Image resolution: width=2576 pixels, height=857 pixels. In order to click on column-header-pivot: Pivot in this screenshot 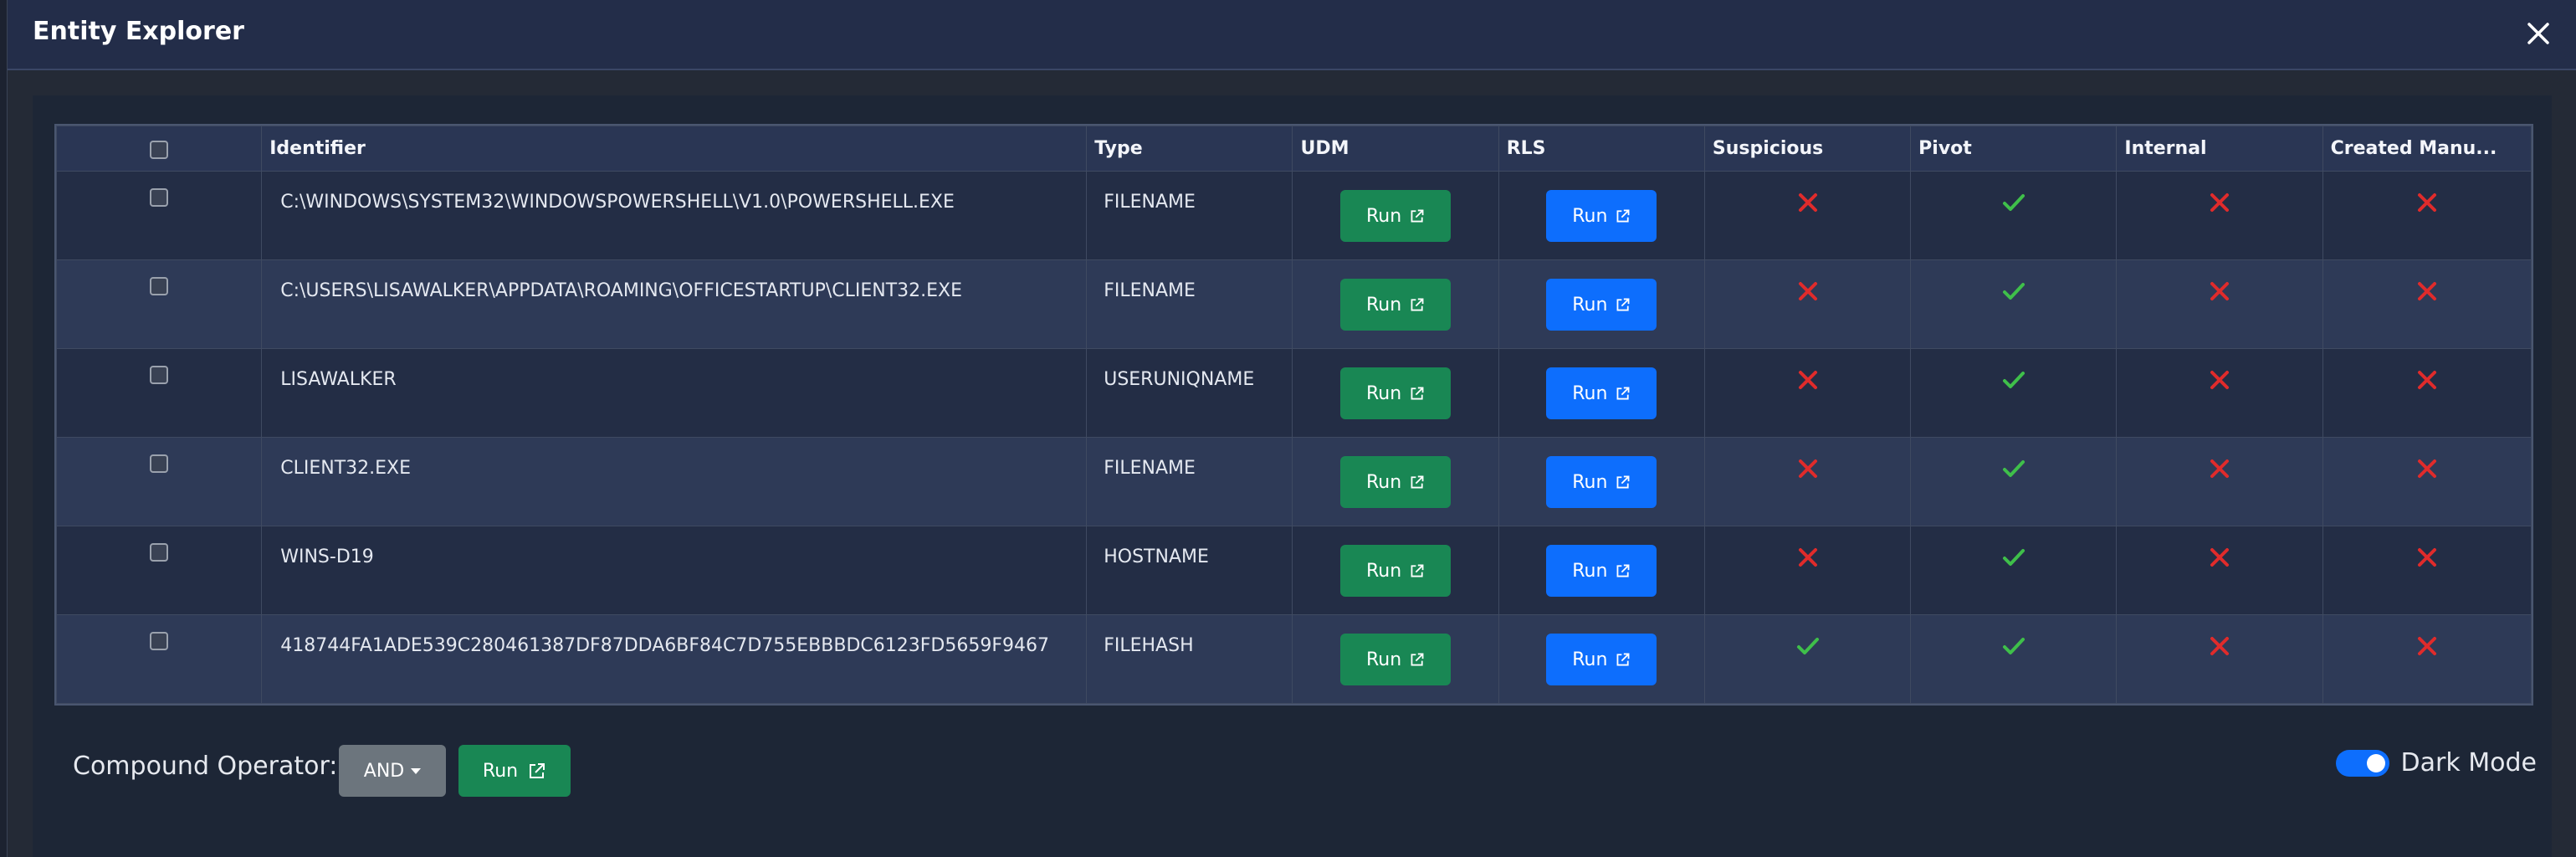, I will do `click(2014, 149)`.